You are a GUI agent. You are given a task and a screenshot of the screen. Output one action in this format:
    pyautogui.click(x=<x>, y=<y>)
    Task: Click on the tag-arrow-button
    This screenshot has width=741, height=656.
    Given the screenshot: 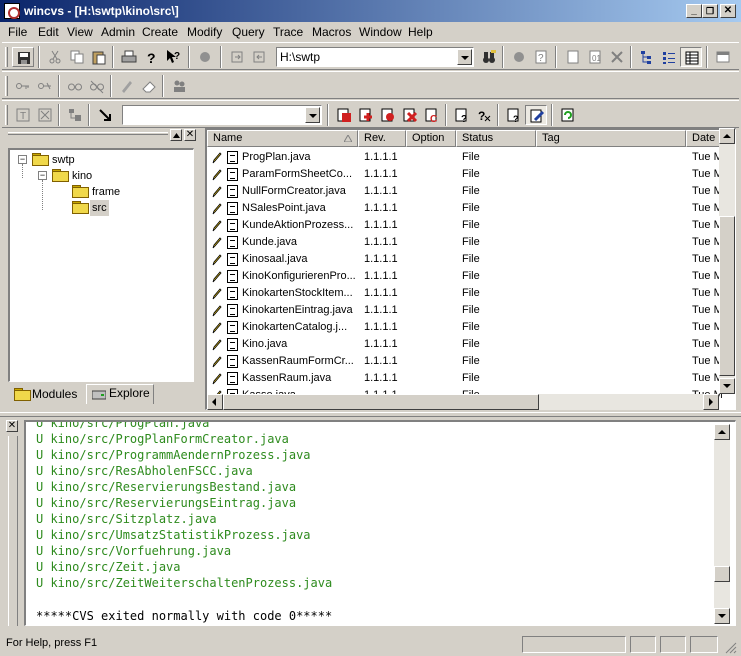 What is the action you would take?
    pyautogui.click(x=105, y=115)
    